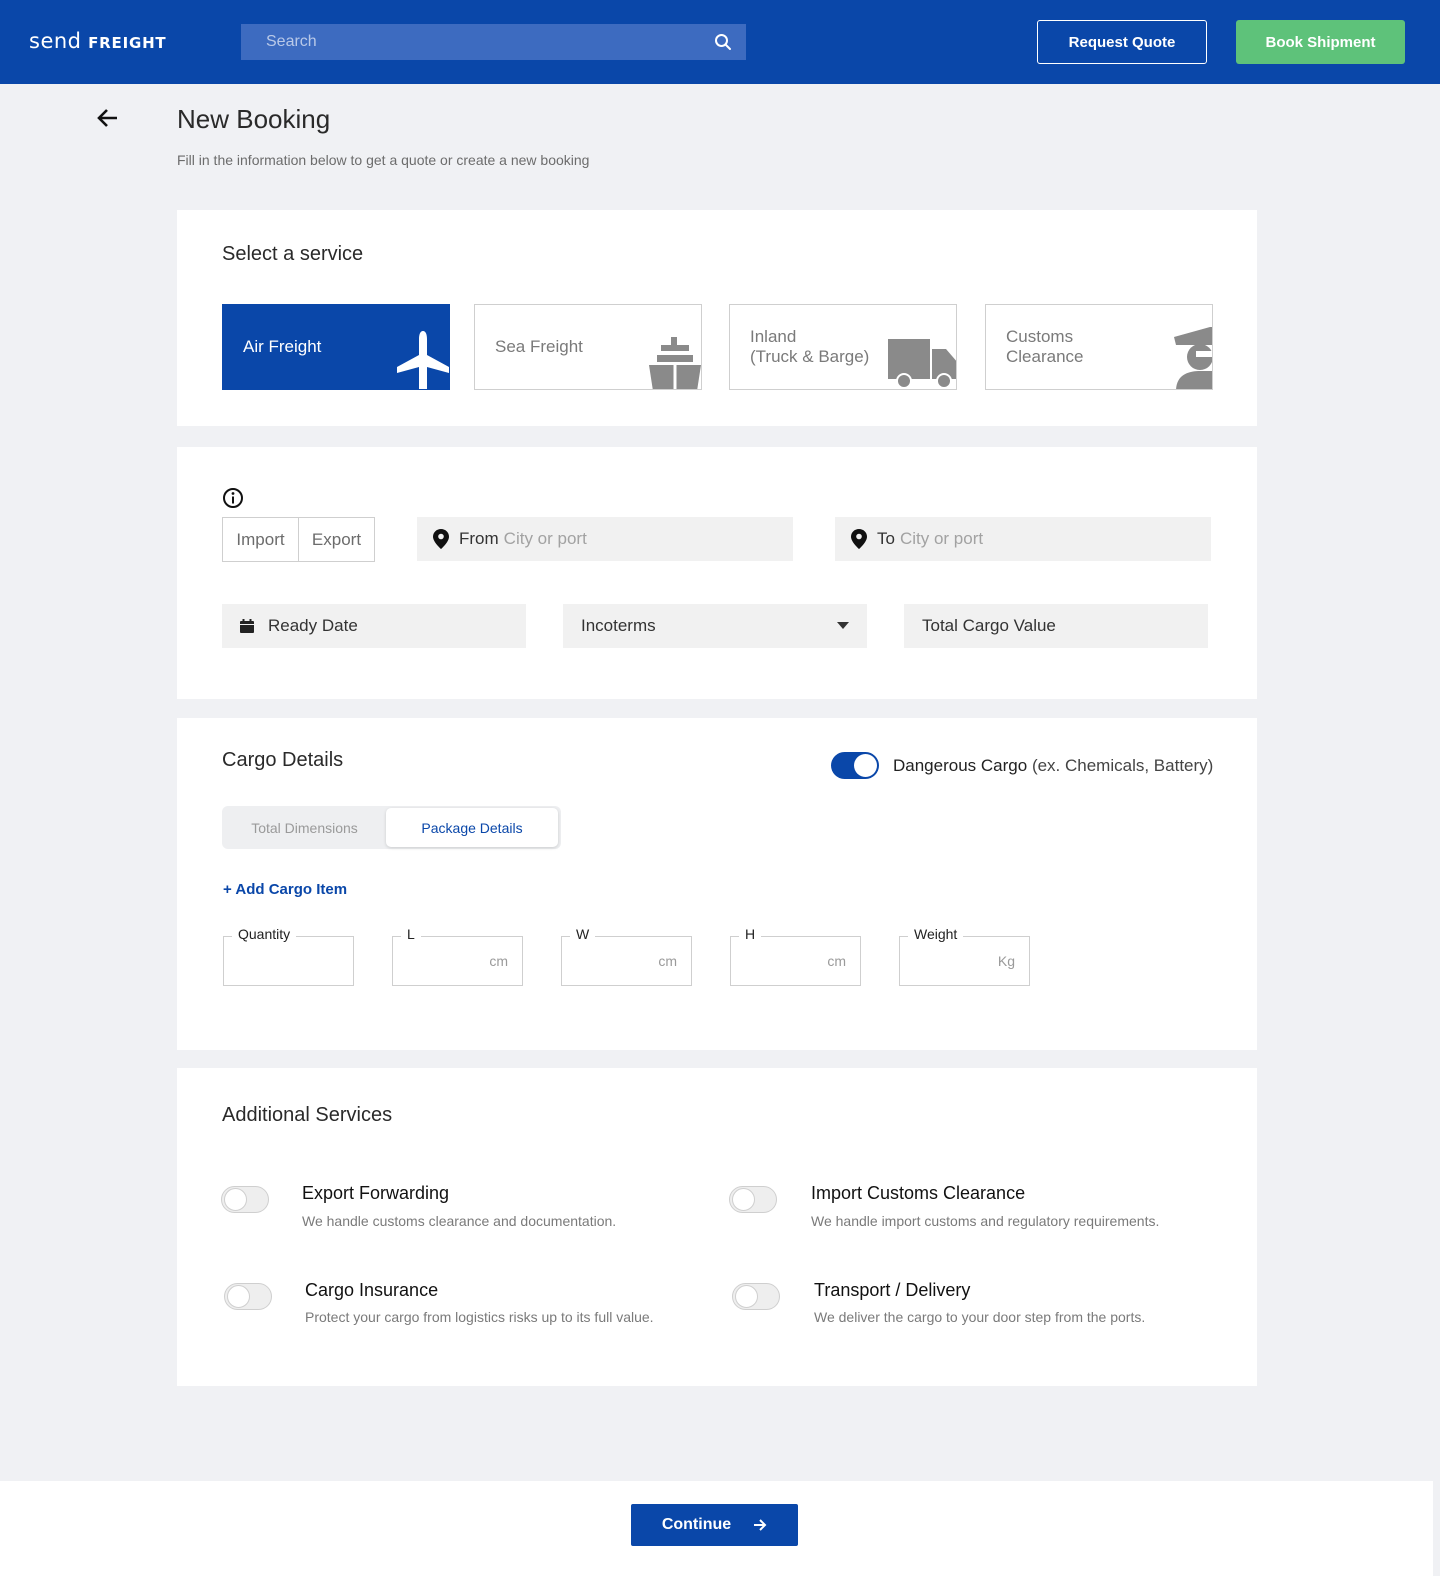 Image resolution: width=1440 pixels, height=1576 pixels. Describe the element at coordinates (1122, 765) in the screenshot. I see `dangerous-cargo-hint: (ex. Chemicals, Battery)` at that location.